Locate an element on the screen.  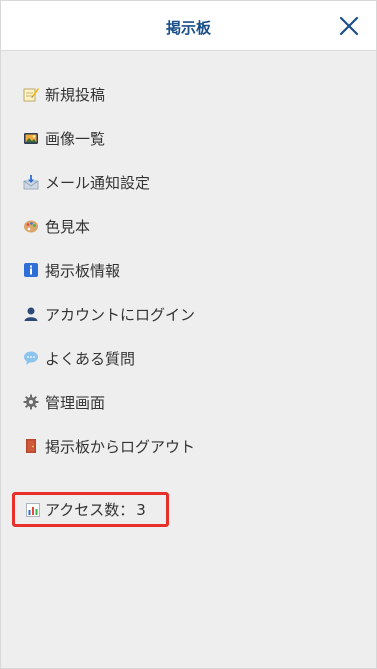
access-count-label: アクセス数： is located at coordinates (90, 510).